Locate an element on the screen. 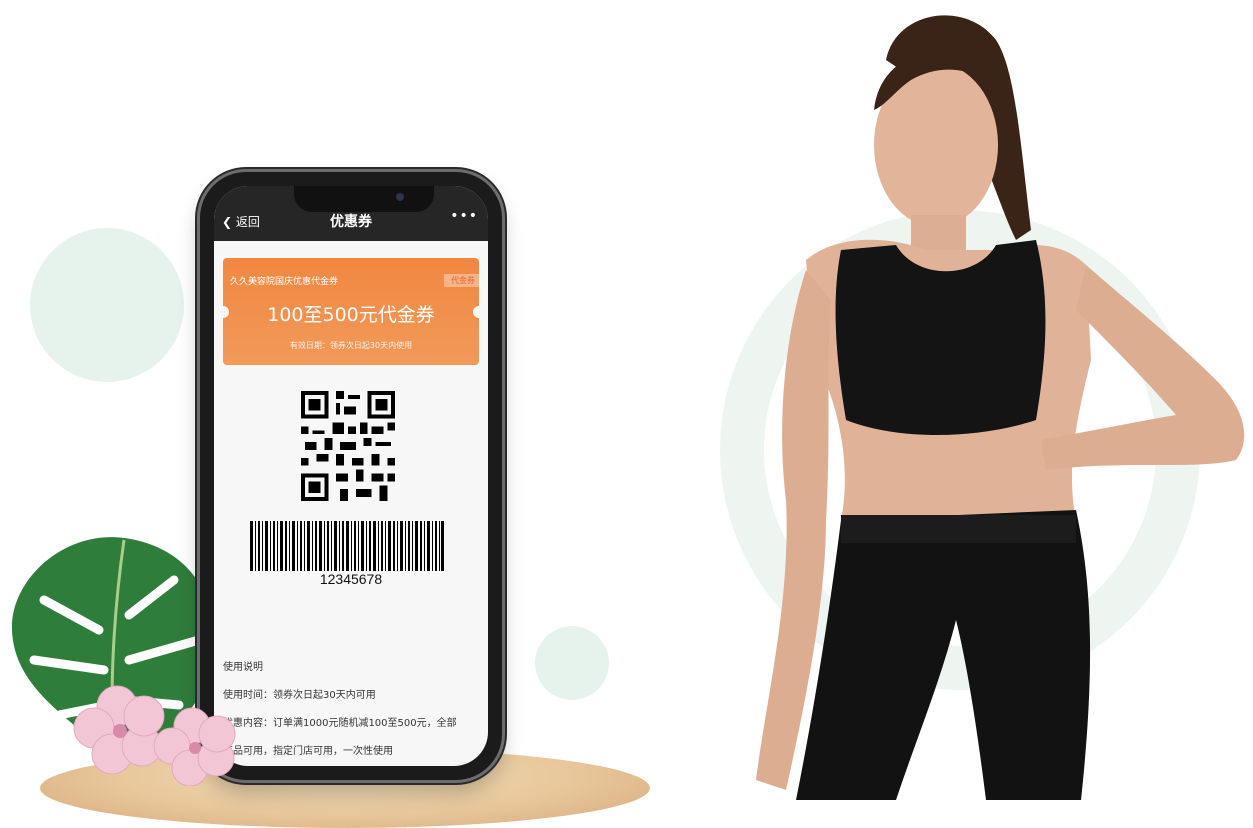  camera-icon is located at coordinates (400, 197).